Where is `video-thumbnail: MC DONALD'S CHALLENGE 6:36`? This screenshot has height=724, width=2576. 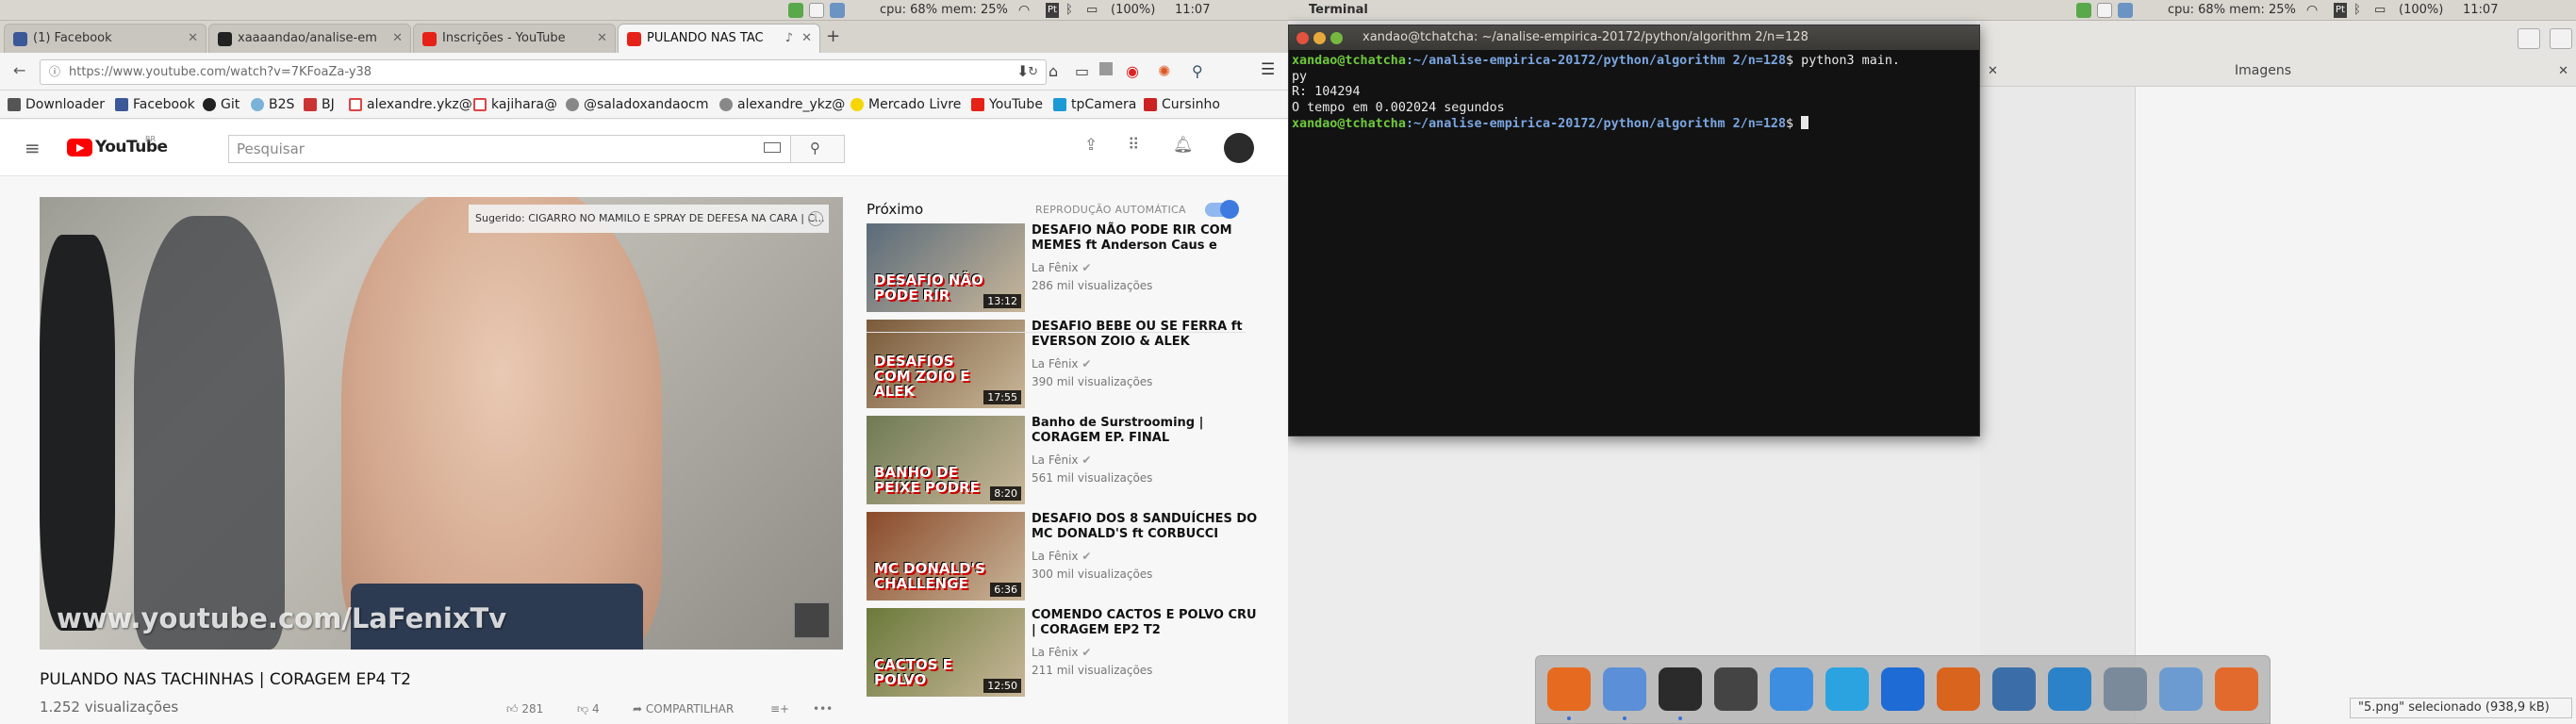
video-thumbnail: MC DONALD'S CHALLENGE 6:36 is located at coordinates (946, 556).